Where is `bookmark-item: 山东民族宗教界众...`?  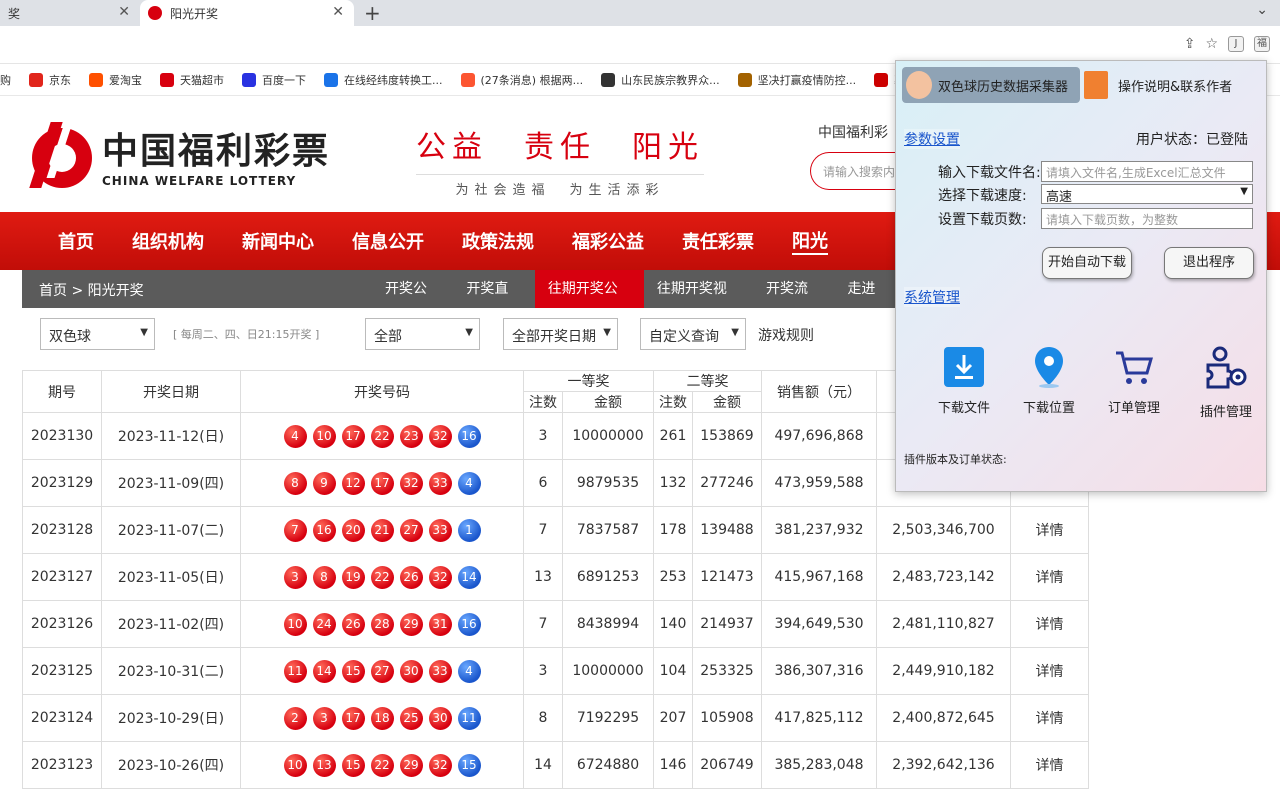 bookmark-item: 山东民族宗教界众... is located at coordinates (660, 80).